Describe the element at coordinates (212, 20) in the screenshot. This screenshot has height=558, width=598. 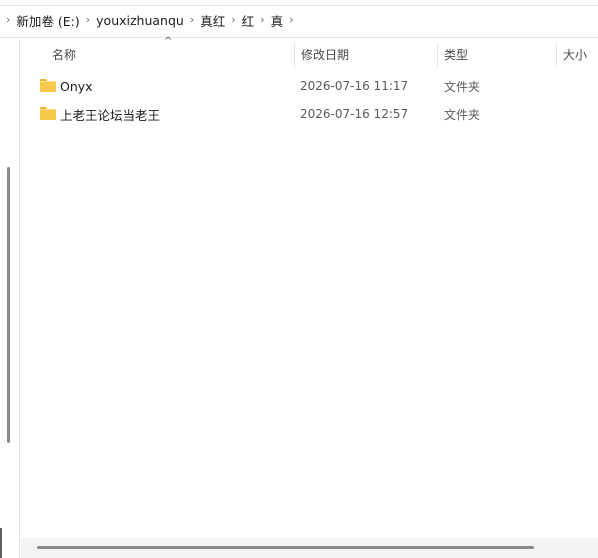
I see `breadcrumb-item-zhenhong: 真红` at that location.